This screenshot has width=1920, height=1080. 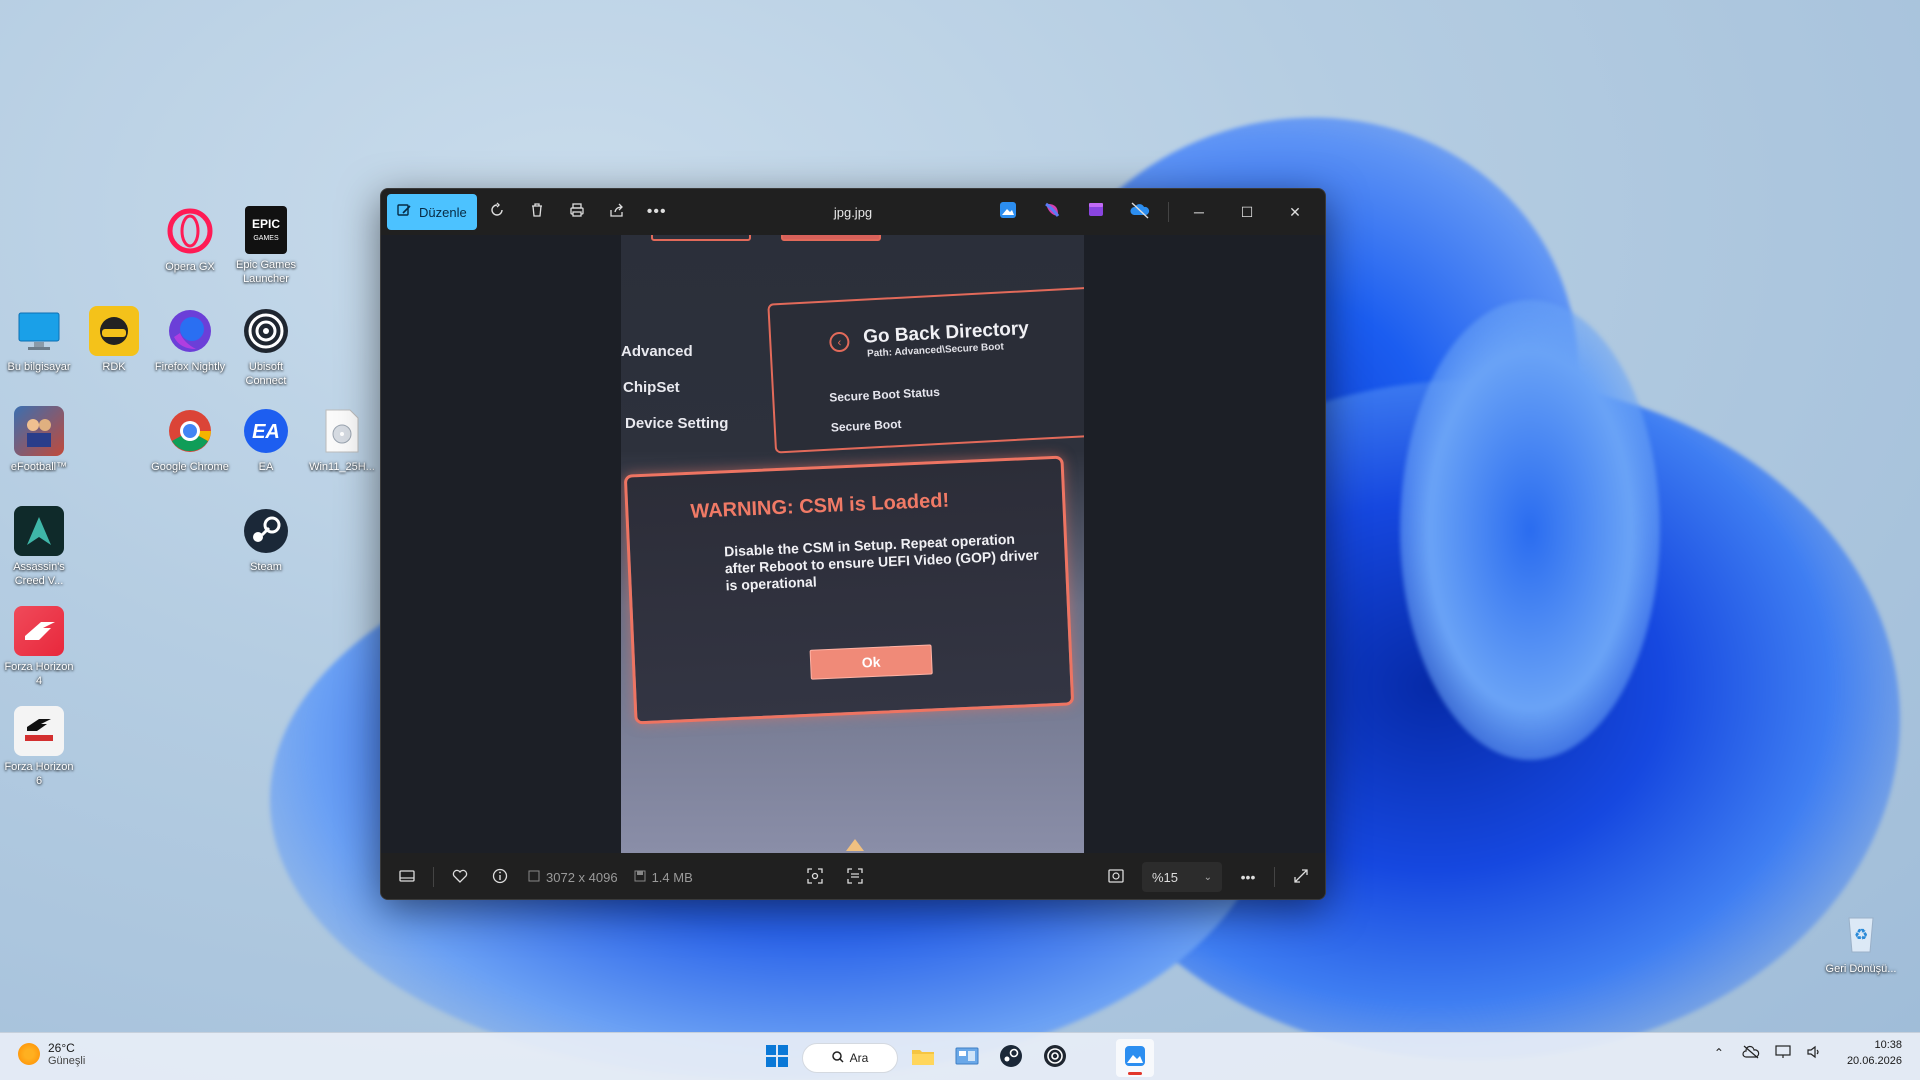 I want to click on taskbar-search: Ara, so click(x=850, y=1058).